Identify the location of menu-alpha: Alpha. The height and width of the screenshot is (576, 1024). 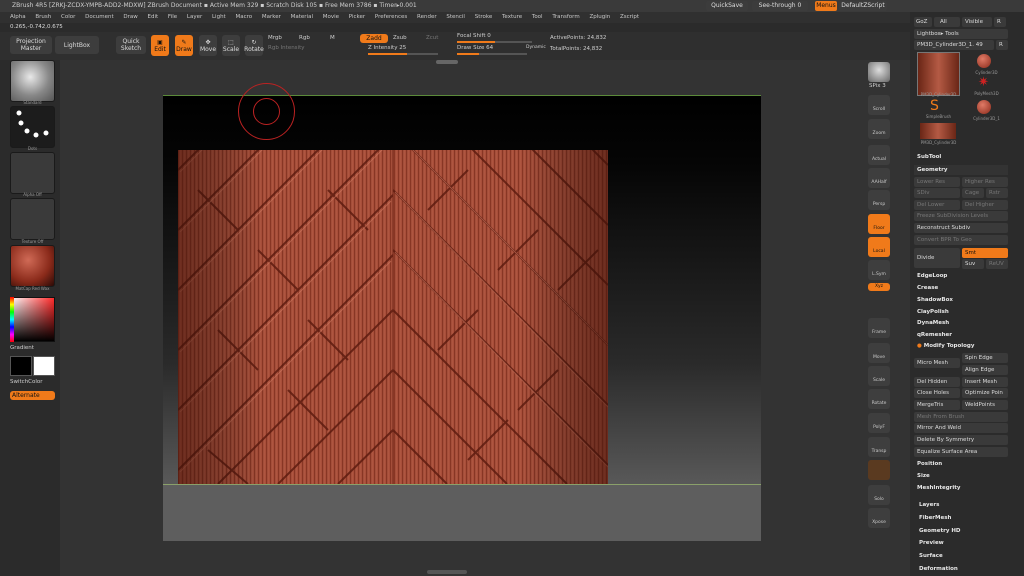
(18, 17).